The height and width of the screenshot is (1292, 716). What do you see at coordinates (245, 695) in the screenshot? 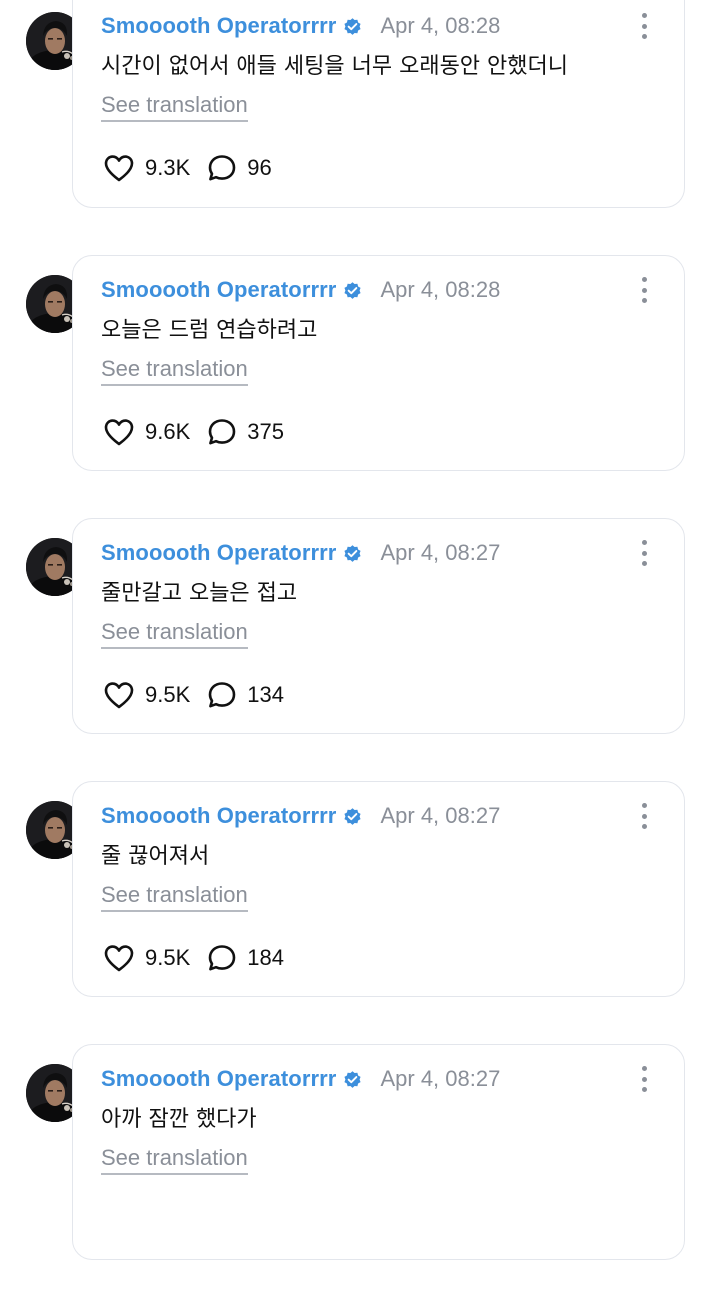
I see `reply-button: 134` at bounding box center [245, 695].